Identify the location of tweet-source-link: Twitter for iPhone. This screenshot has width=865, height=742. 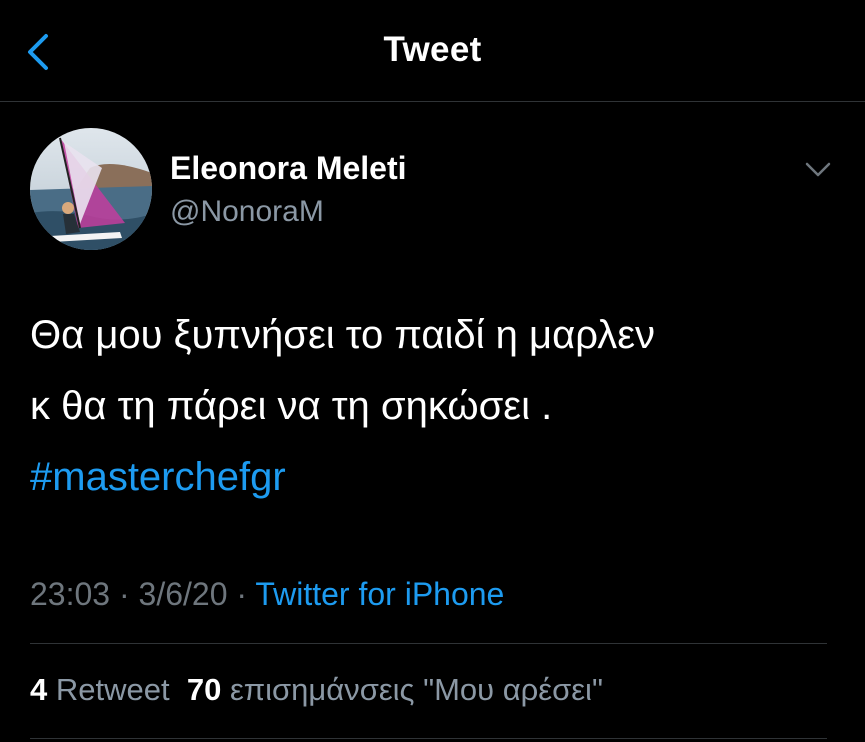
(379, 594).